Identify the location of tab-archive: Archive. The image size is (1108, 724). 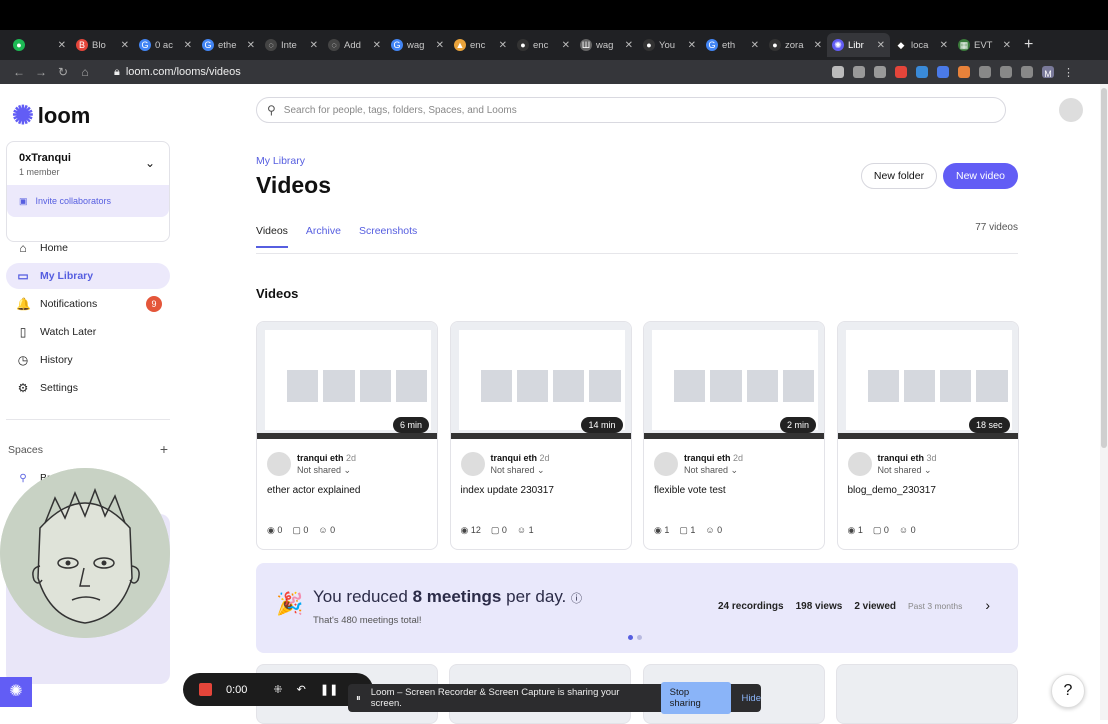
(323, 236).